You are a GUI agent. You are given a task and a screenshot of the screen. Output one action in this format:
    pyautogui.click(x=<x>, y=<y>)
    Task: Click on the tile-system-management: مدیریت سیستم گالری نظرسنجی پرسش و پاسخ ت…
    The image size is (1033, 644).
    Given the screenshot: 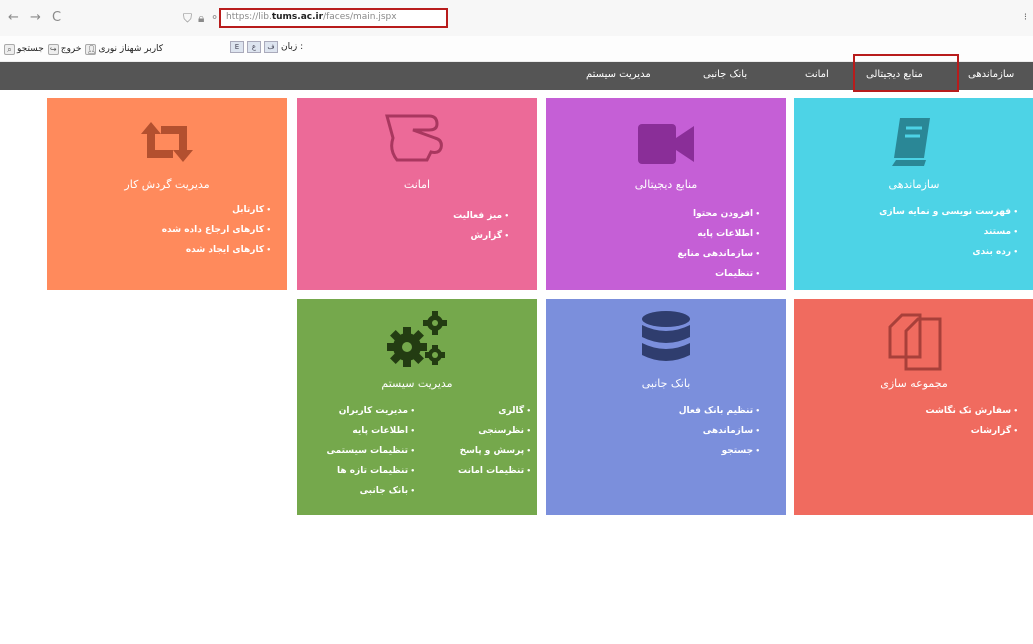 What is the action you would take?
    pyautogui.click(x=417, y=407)
    